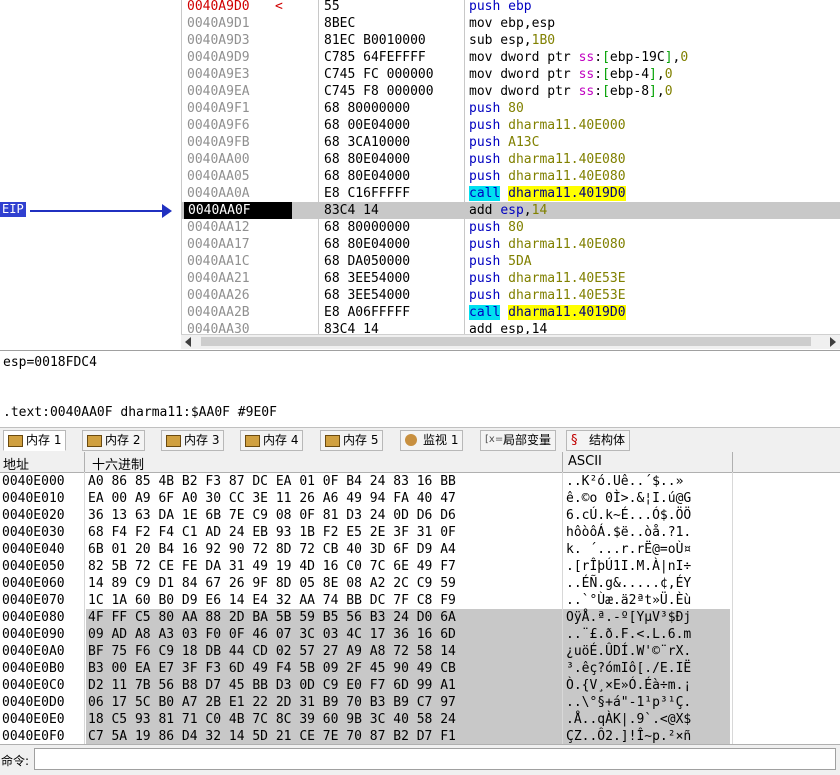 This screenshot has height=775, width=840. What do you see at coordinates (33, 498) in the screenshot?
I see `dump-address: 0040E010` at bounding box center [33, 498].